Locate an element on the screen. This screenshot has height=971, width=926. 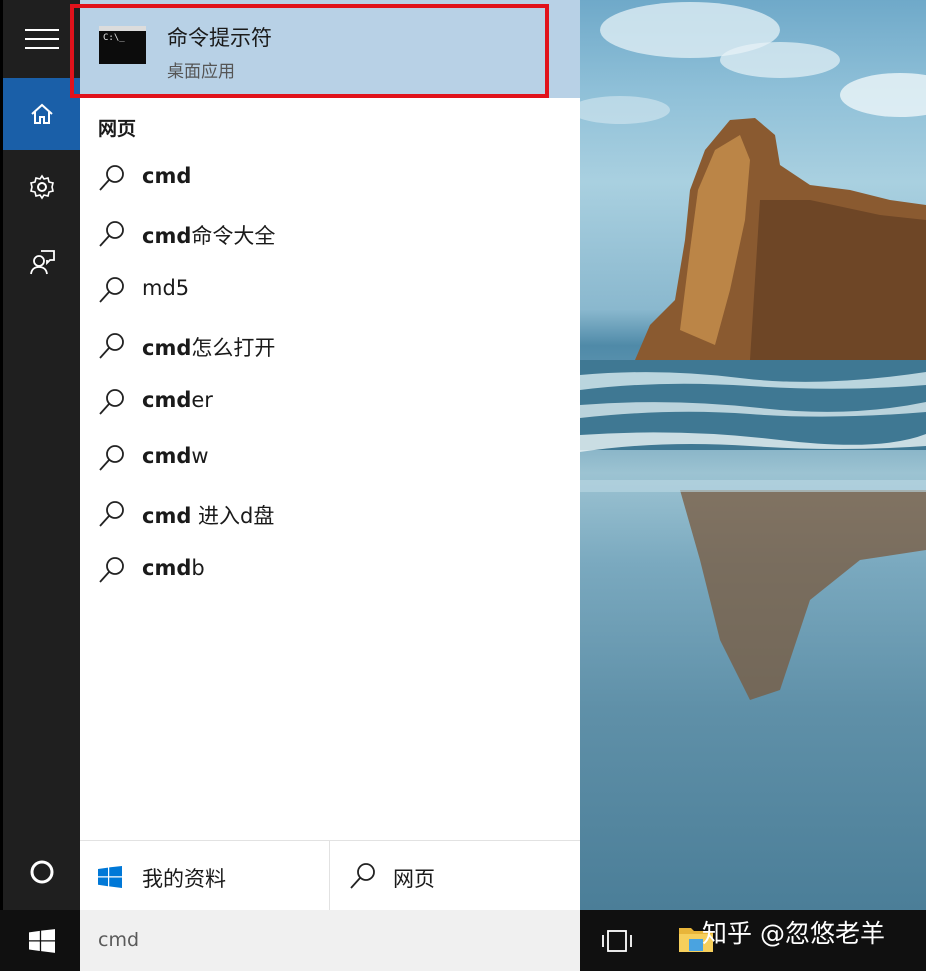
taskbar: 知乎 @忽悠老羊 is located at coordinates (463, 940).